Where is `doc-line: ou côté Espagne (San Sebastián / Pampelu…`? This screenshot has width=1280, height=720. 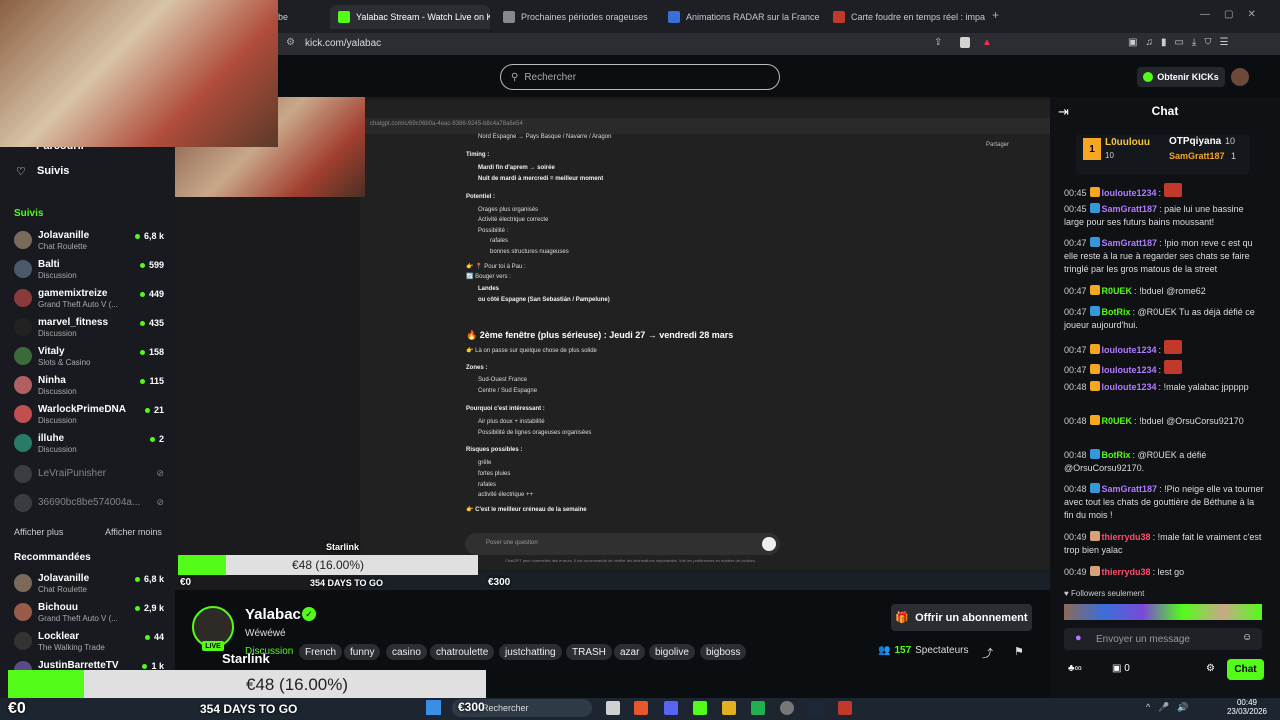 doc-line: ou côté Espagne (San Sebastián / Pampelu… is located at coordinates (544, 300).